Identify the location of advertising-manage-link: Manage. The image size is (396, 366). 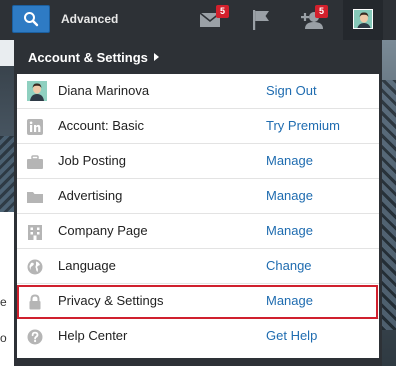
(289, 195).